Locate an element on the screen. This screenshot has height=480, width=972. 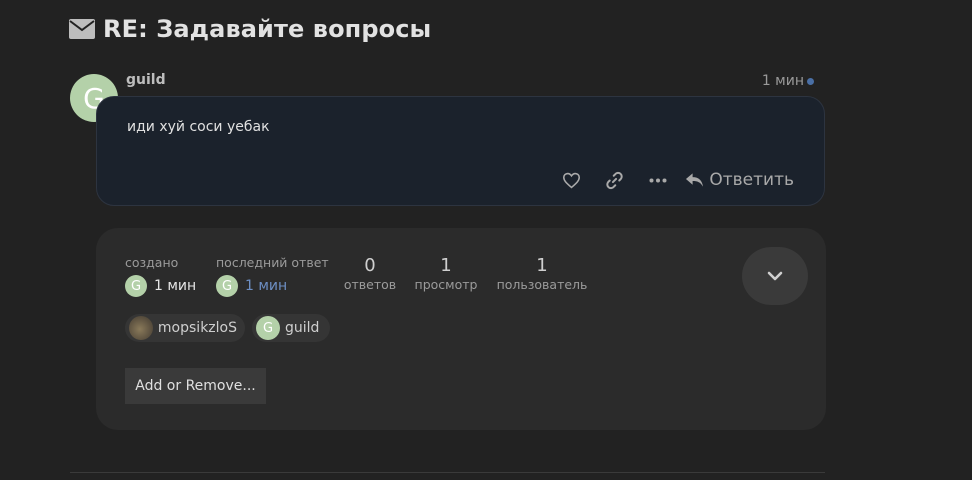
more-actions-button is located at coordinates (657, 180).